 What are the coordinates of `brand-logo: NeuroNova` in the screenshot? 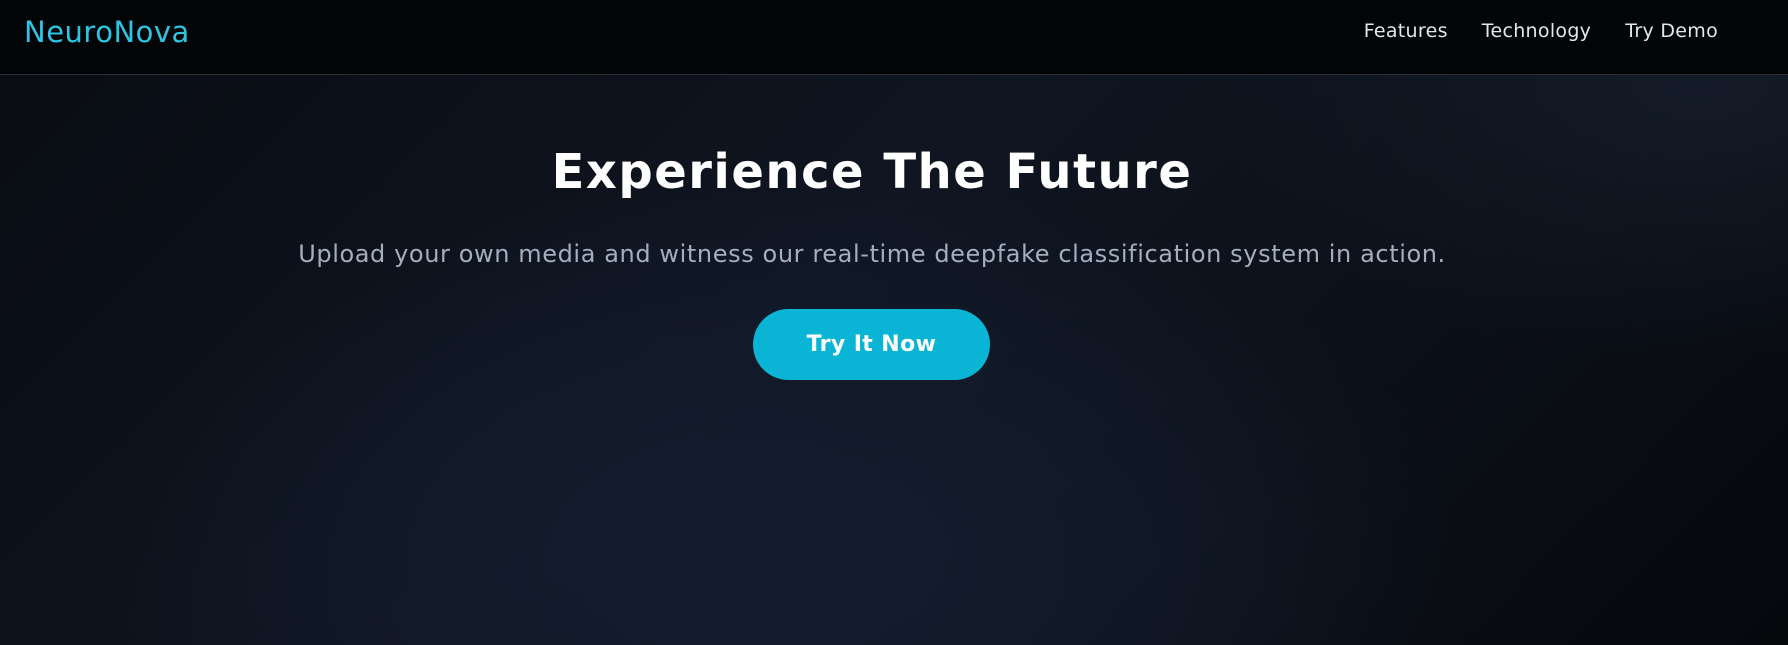 It's located at (107, 32).